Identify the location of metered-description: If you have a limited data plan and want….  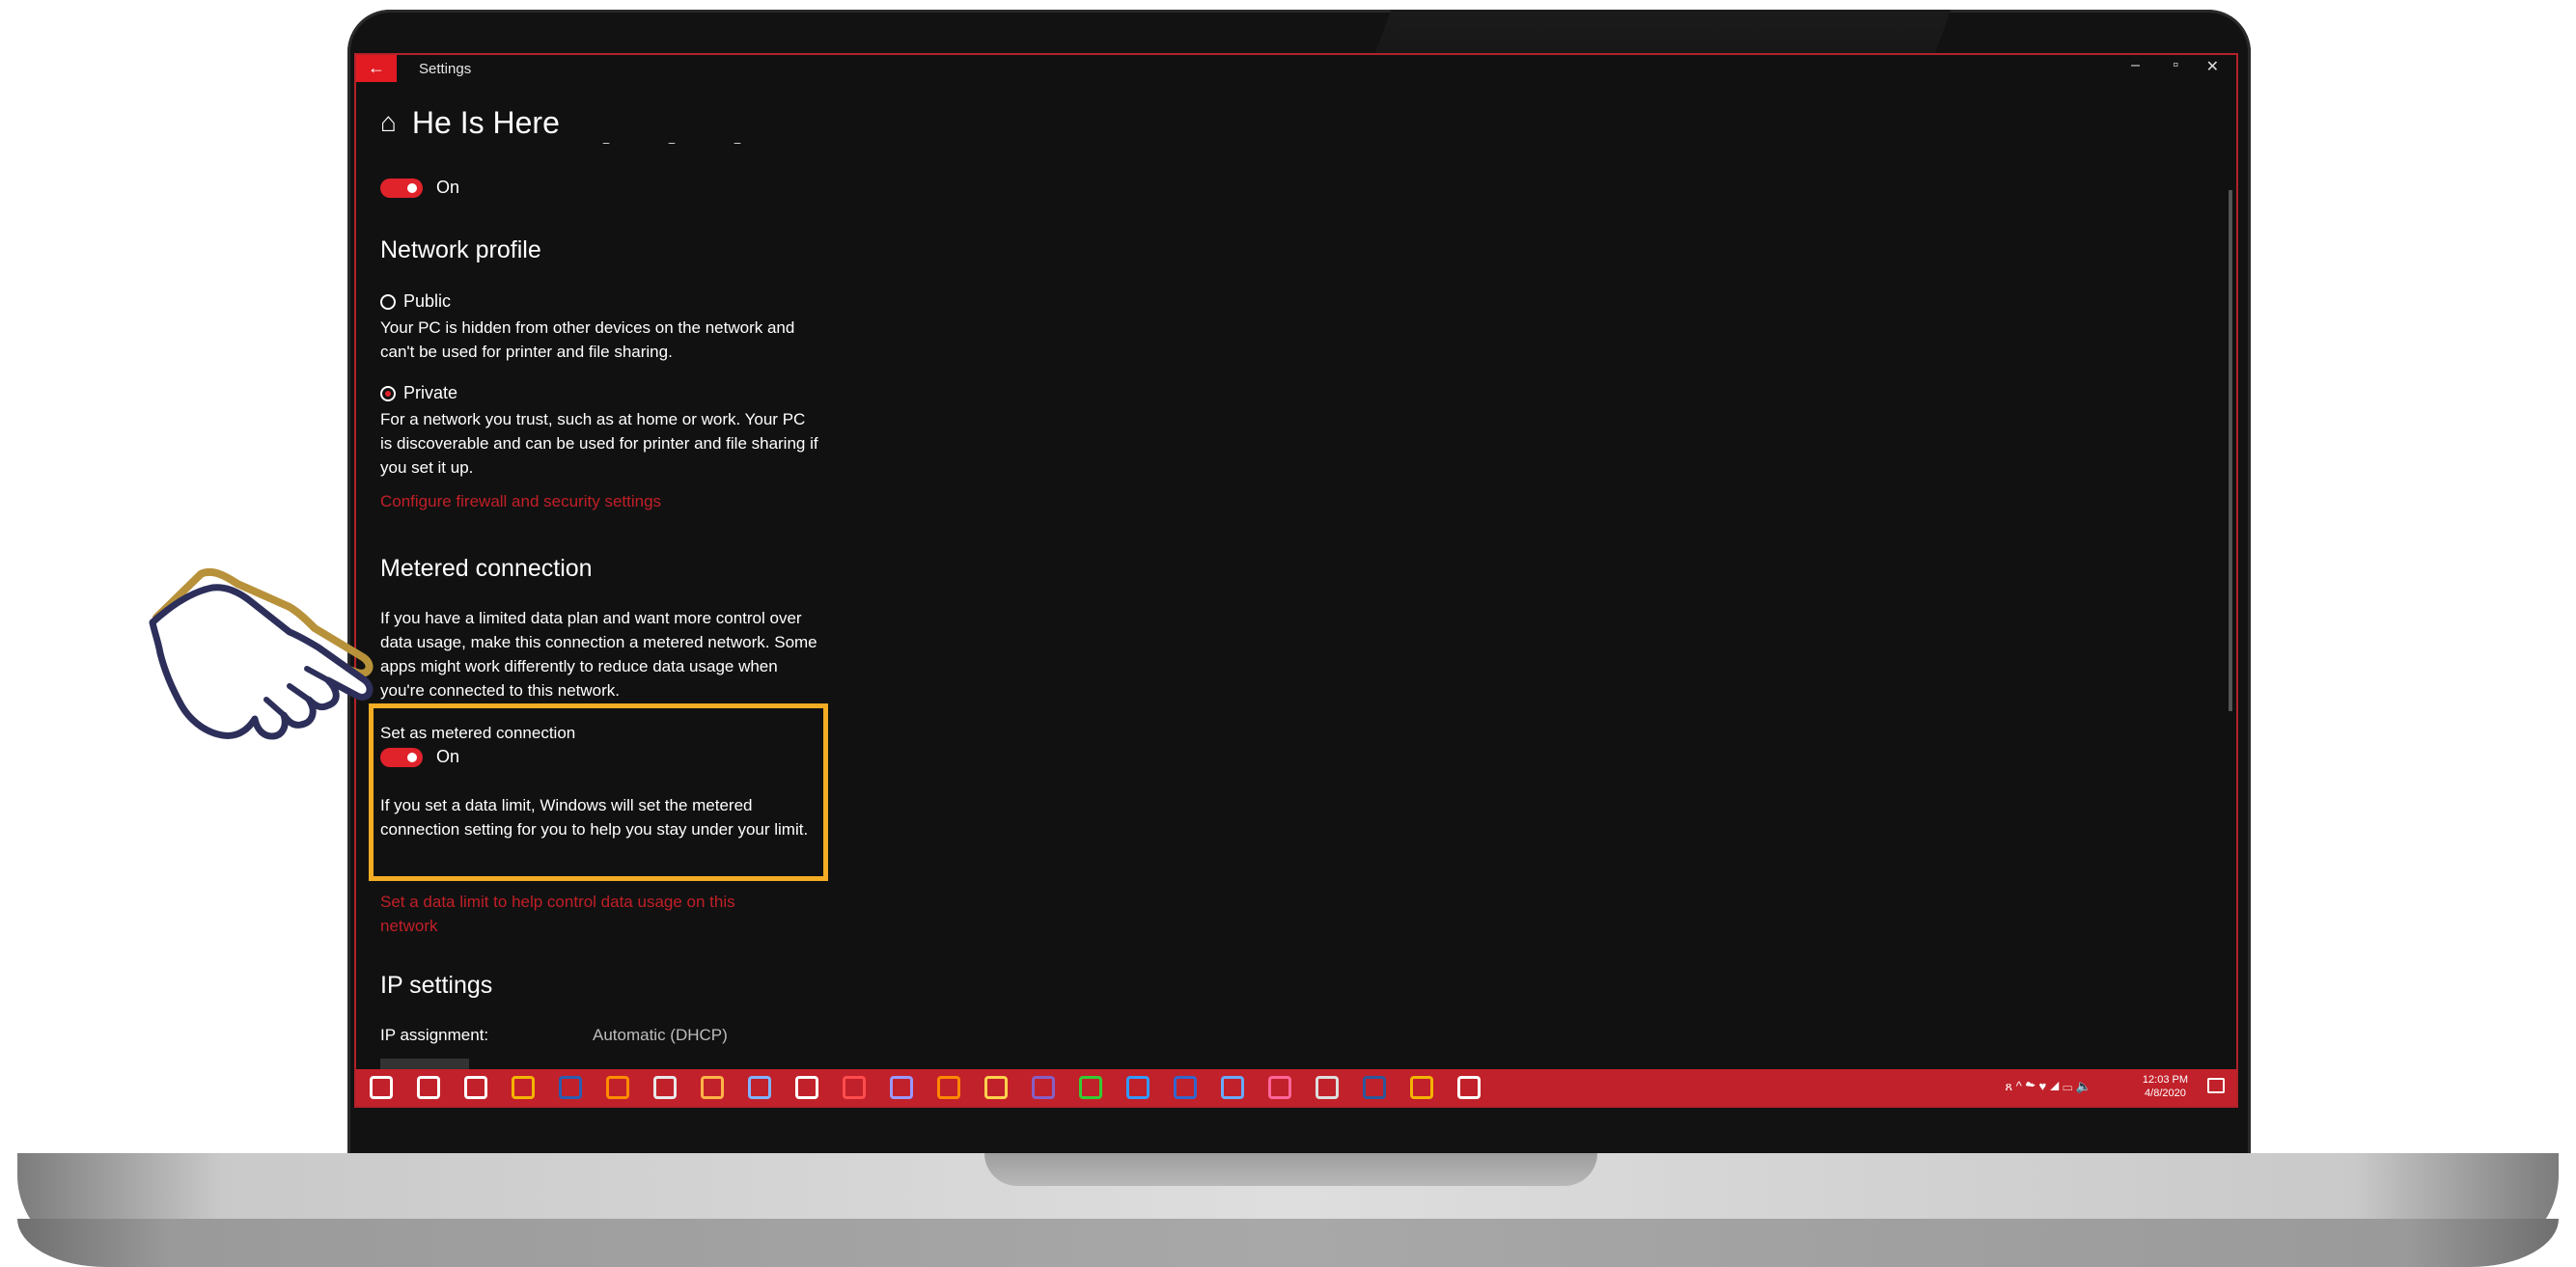
(598, 654).